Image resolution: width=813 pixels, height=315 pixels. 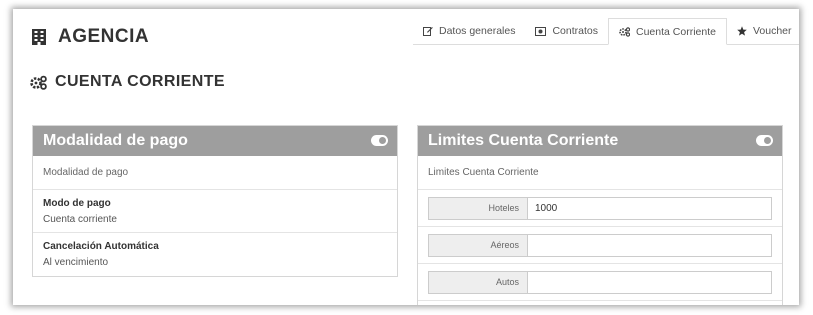 I want to click on tab-datos-generales: Datos generales, so click(x=469, y=31).